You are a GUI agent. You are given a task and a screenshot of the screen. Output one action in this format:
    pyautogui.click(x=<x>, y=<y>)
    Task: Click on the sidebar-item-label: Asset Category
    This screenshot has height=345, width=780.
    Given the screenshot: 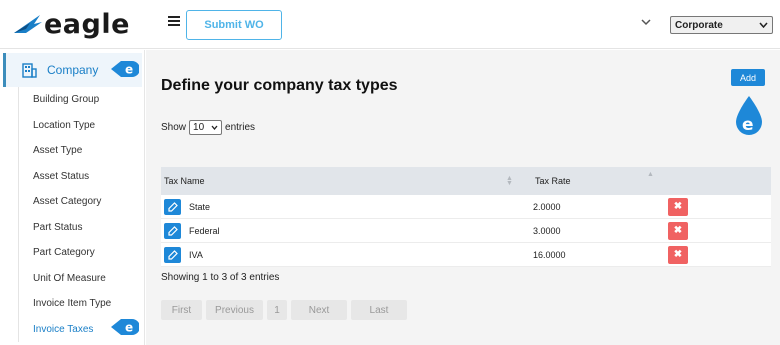 What is the action you would take?
    pyautogui.click(x=67, y=202)
    